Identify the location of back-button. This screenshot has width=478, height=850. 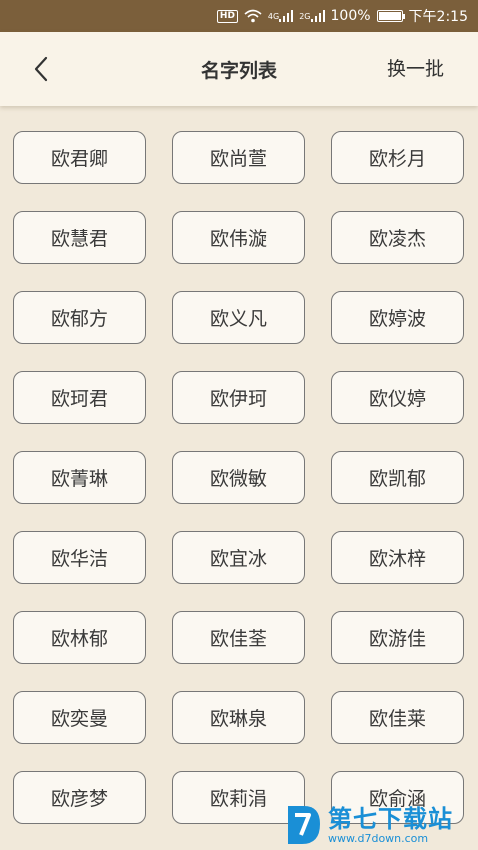
(41, 69).